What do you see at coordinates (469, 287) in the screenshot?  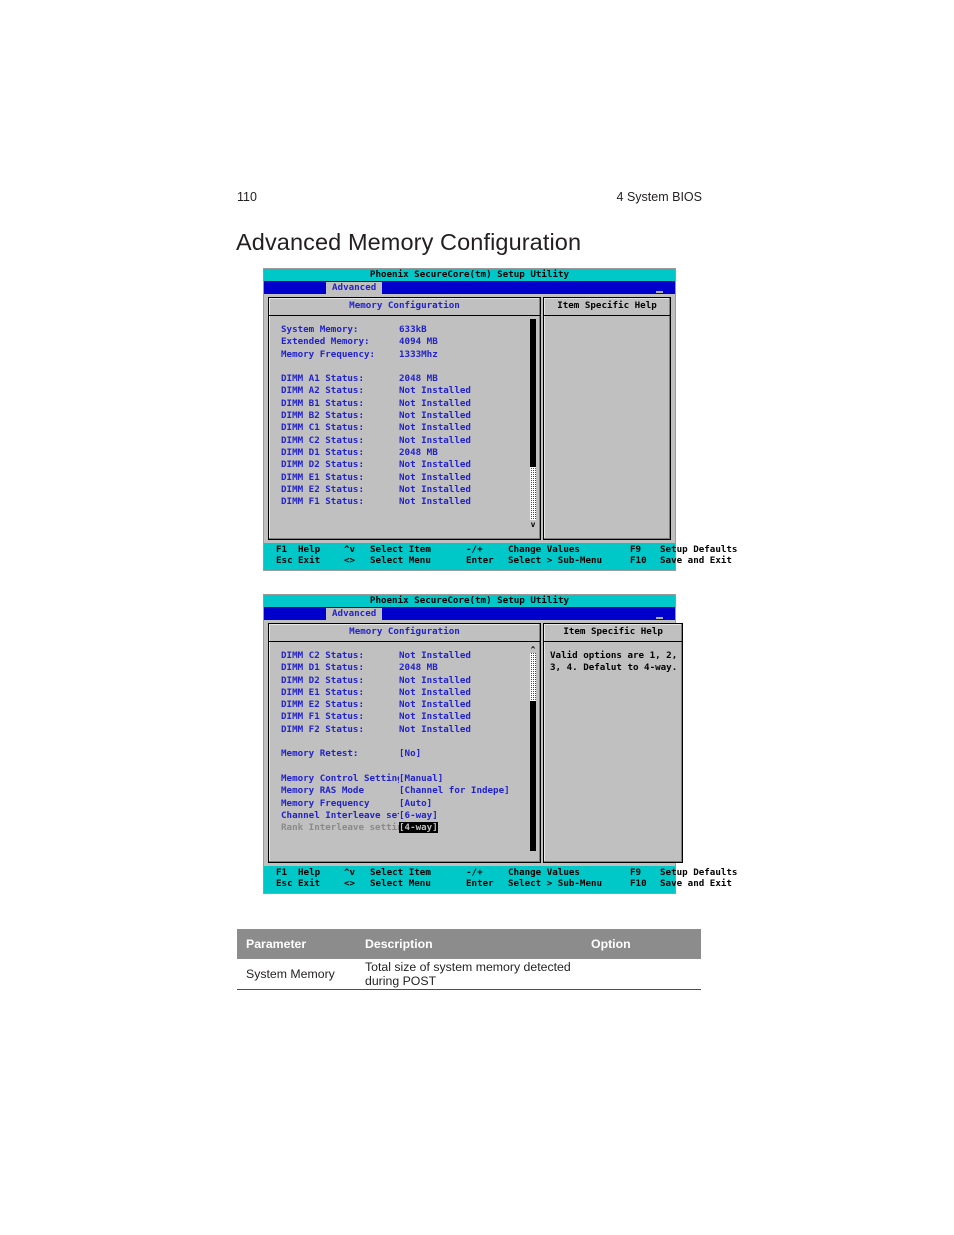 I see `bios-menu-bar: Advanced` at bounding box center [469, 287].